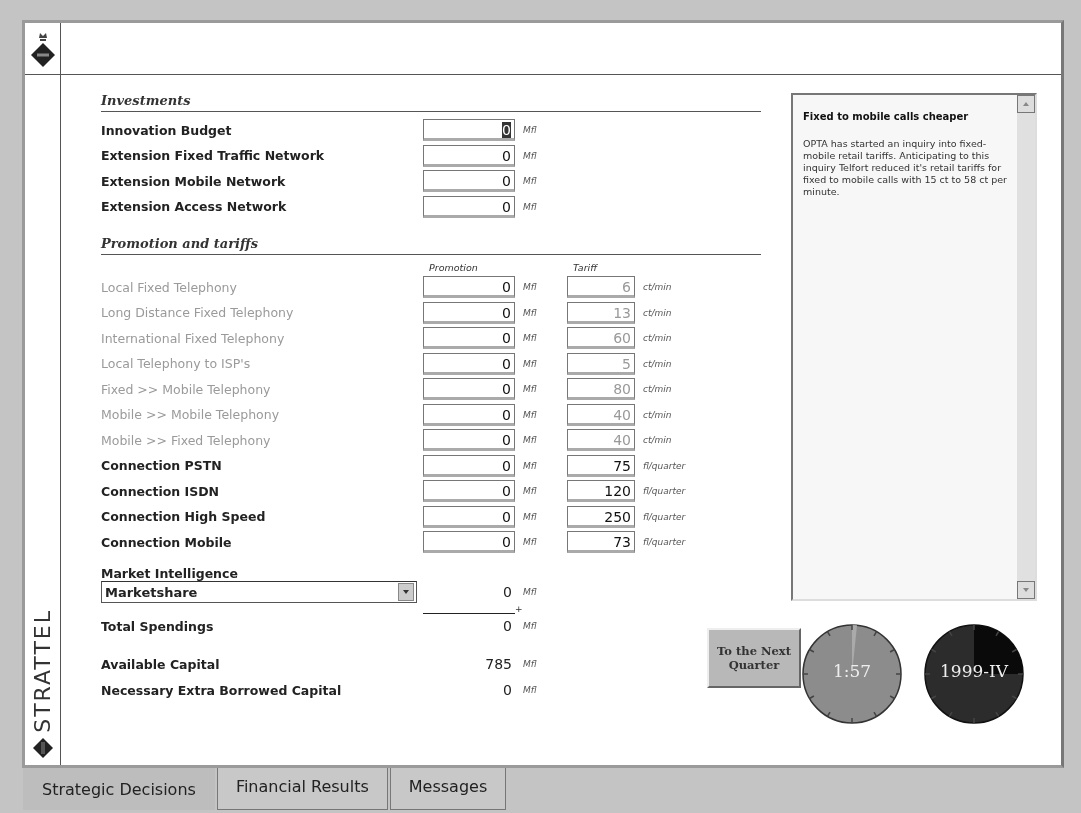 The image size is (1081, 813). Describe the element at coordinates (905, 168) in the screenshot. I see `message-body: OPTA has started an inquiry into fixed-mobile retail tariffs. Anticipating to this inquiry Telfort reduced it's retail tariffs for fixed to mobile calls with 15 ct to 58 ct per minute.` at that location.